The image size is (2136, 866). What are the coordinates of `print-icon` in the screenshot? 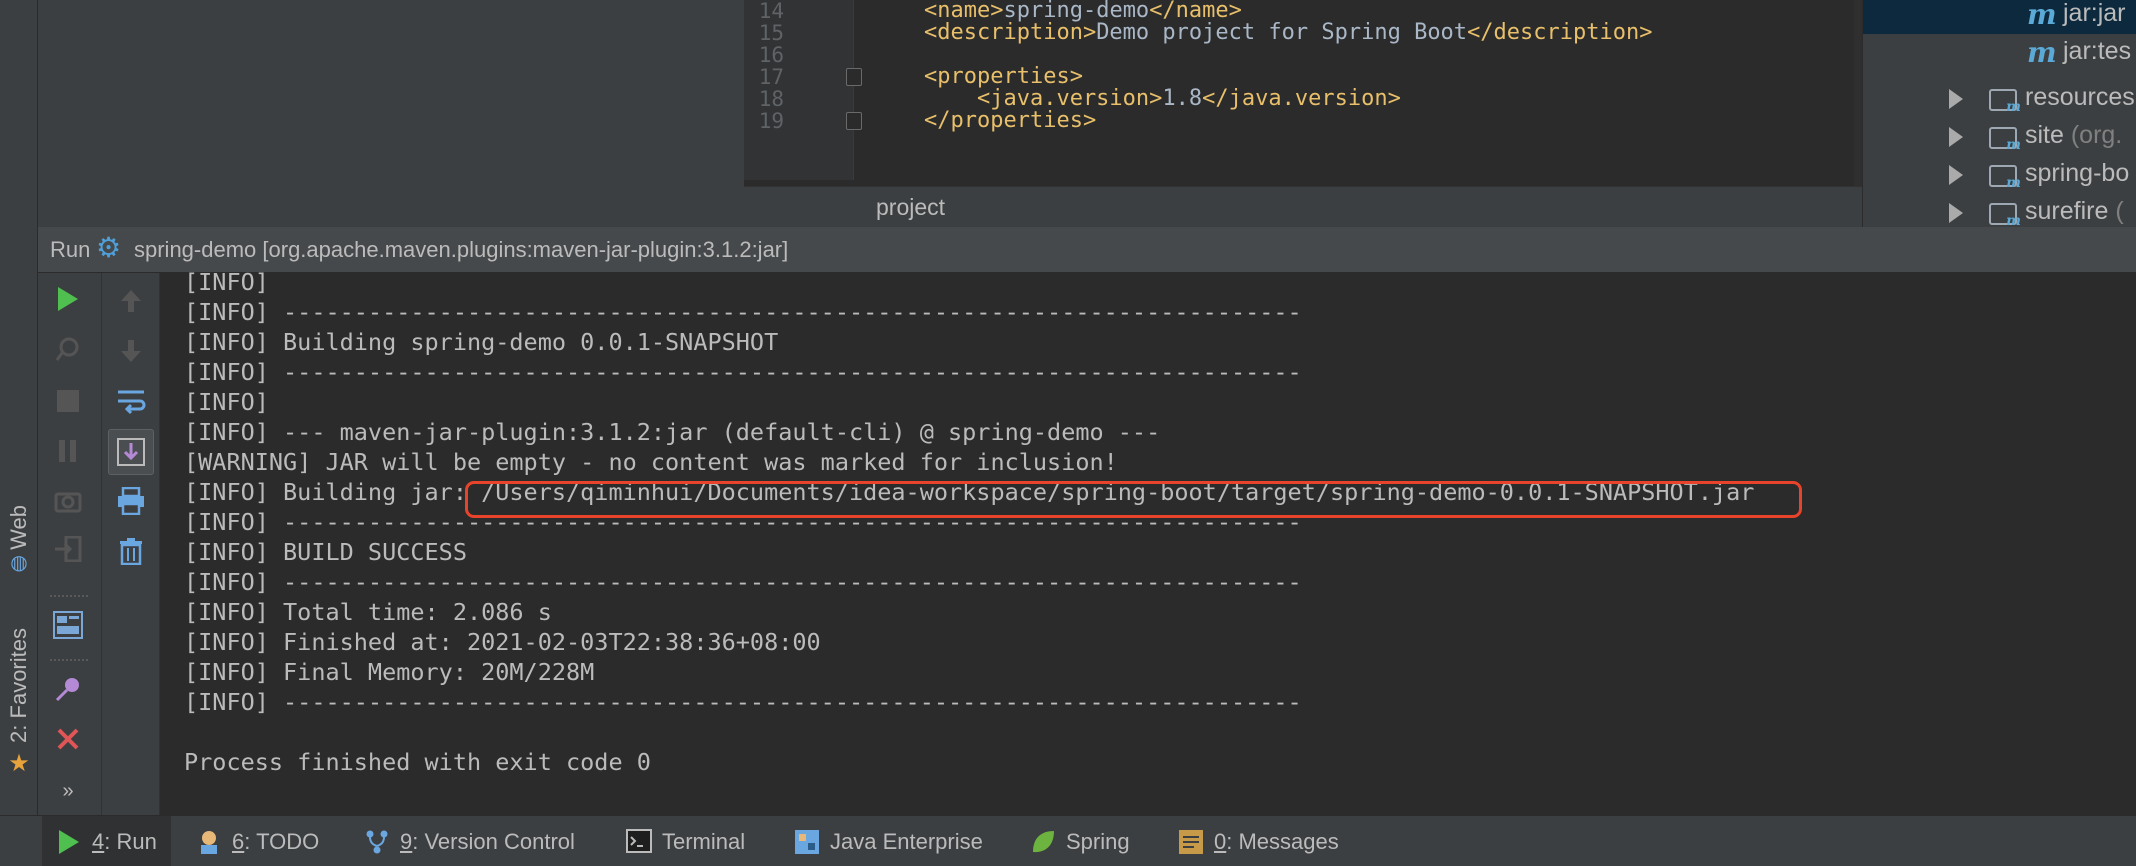 It's located at (131, 501).